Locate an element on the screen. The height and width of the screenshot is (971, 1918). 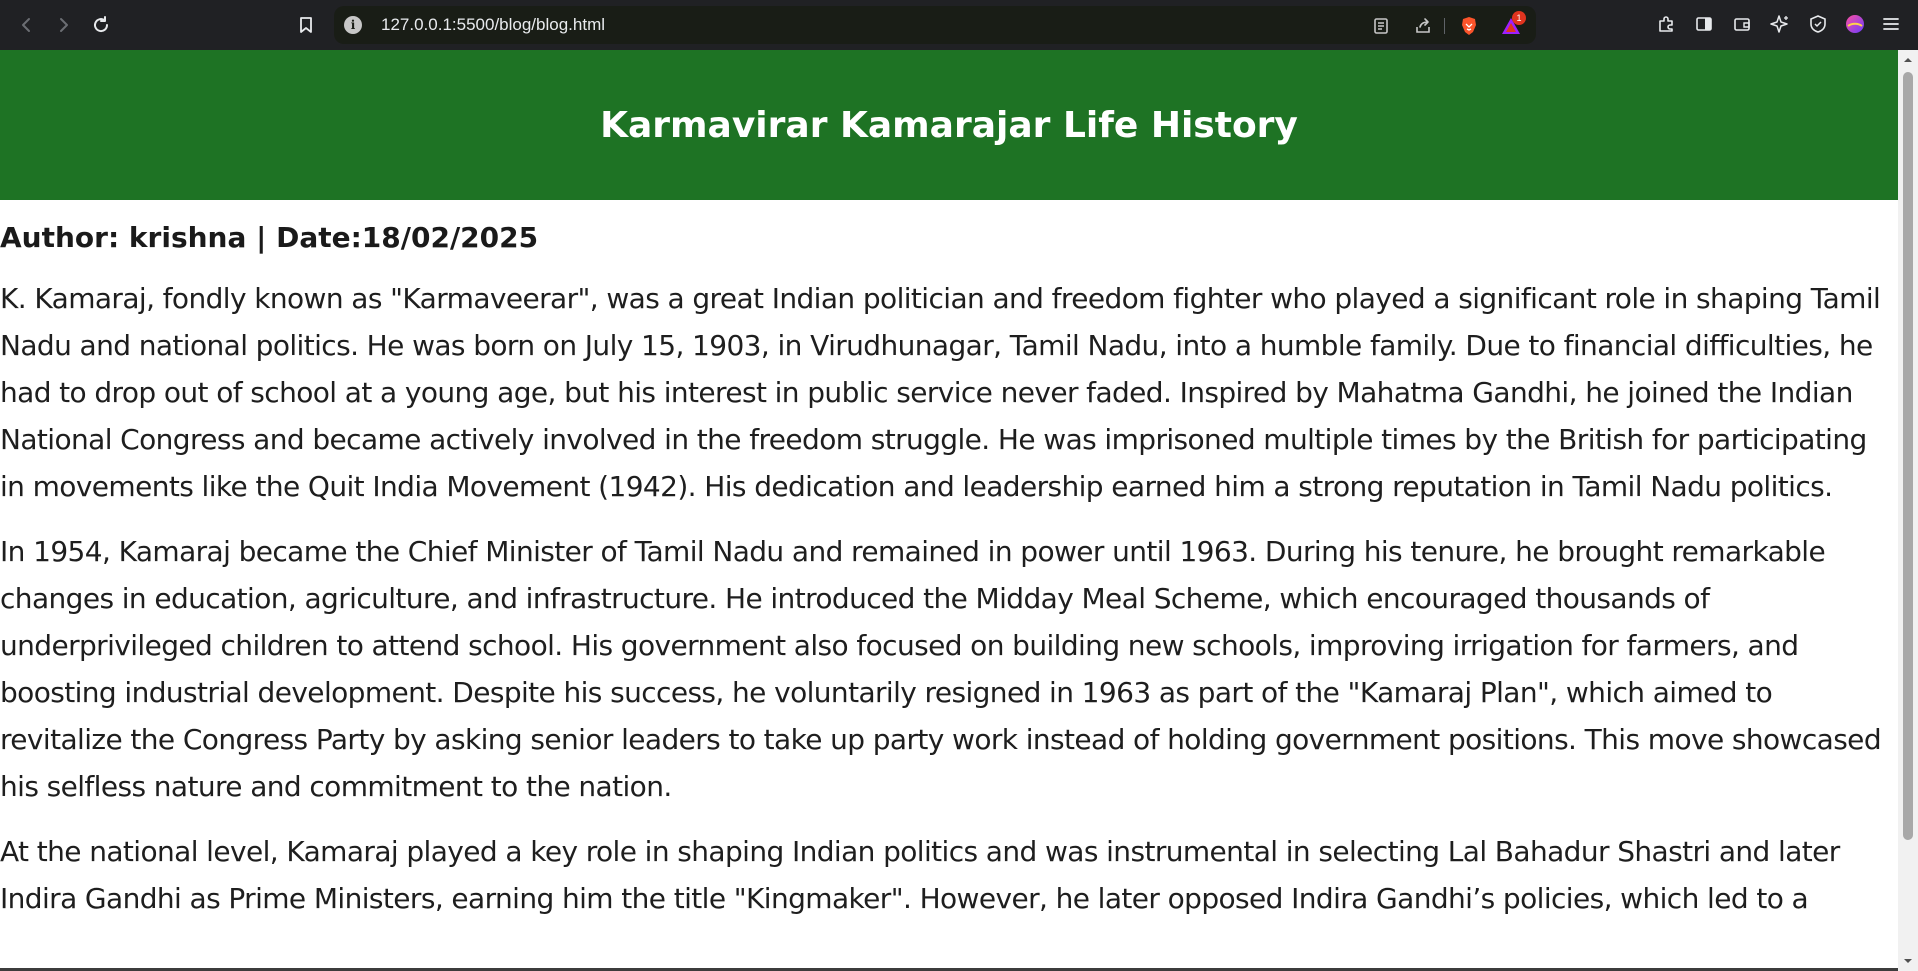
share-button is located at coordinates (1423, 26).